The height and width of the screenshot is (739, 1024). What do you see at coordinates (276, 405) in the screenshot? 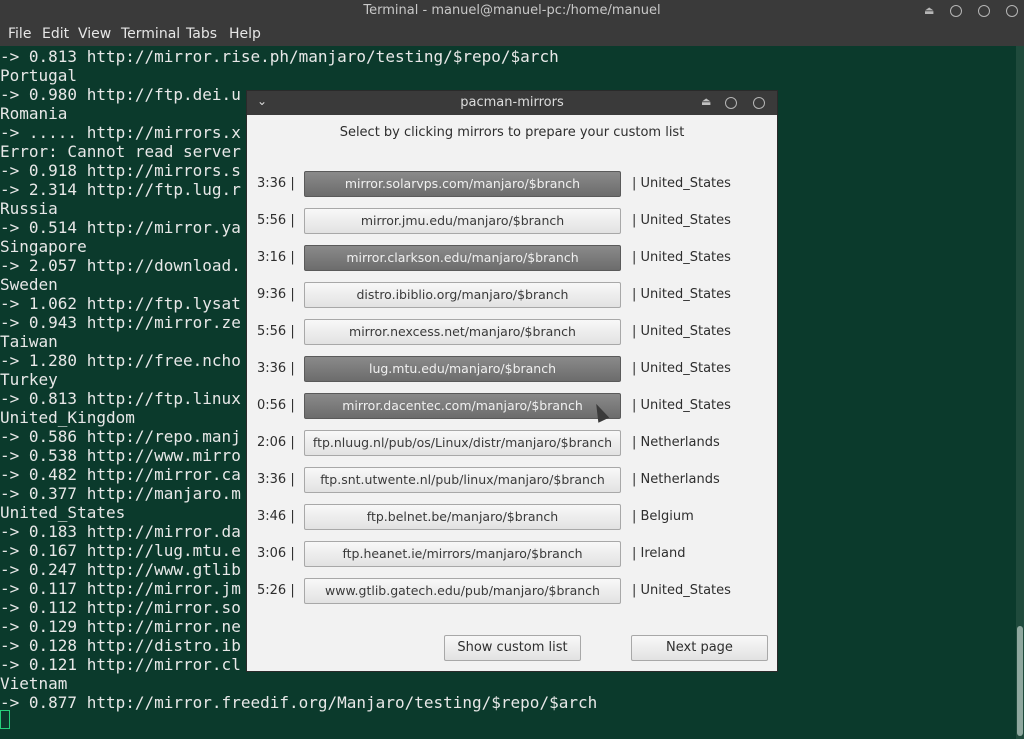
I see `mirror-time: 0:56 |` at bounding box center [276, 405].